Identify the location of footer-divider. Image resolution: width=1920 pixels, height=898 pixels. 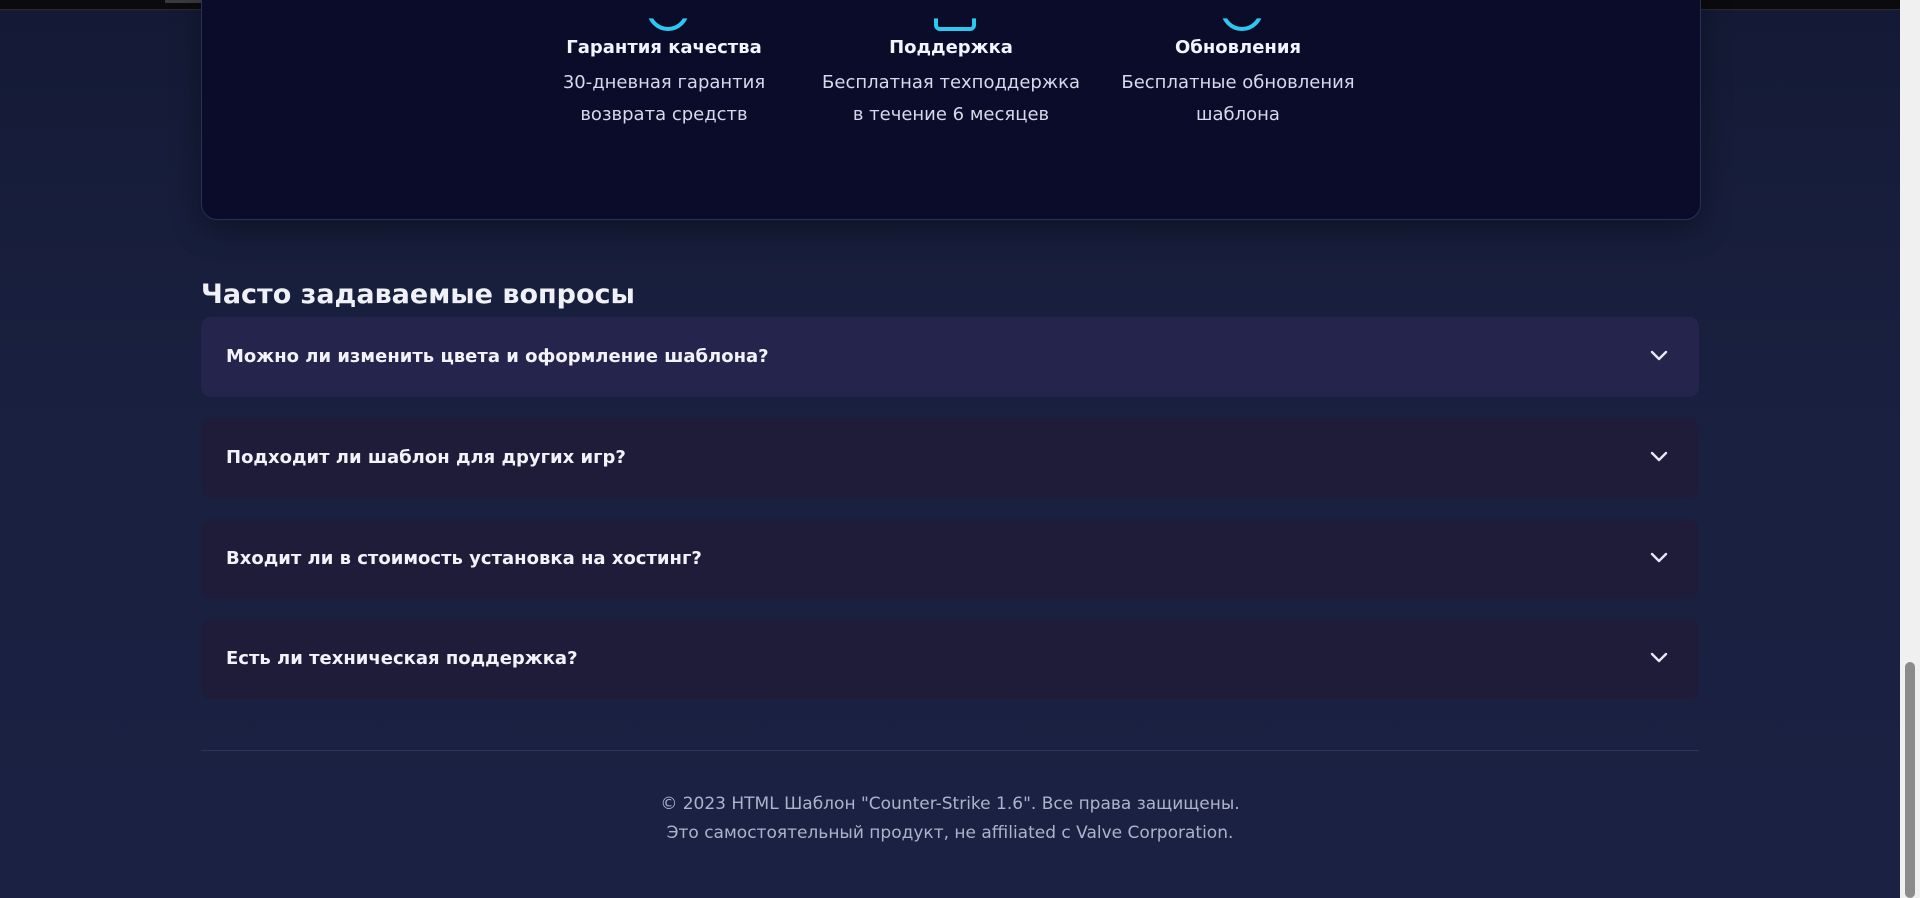
(950, 750).